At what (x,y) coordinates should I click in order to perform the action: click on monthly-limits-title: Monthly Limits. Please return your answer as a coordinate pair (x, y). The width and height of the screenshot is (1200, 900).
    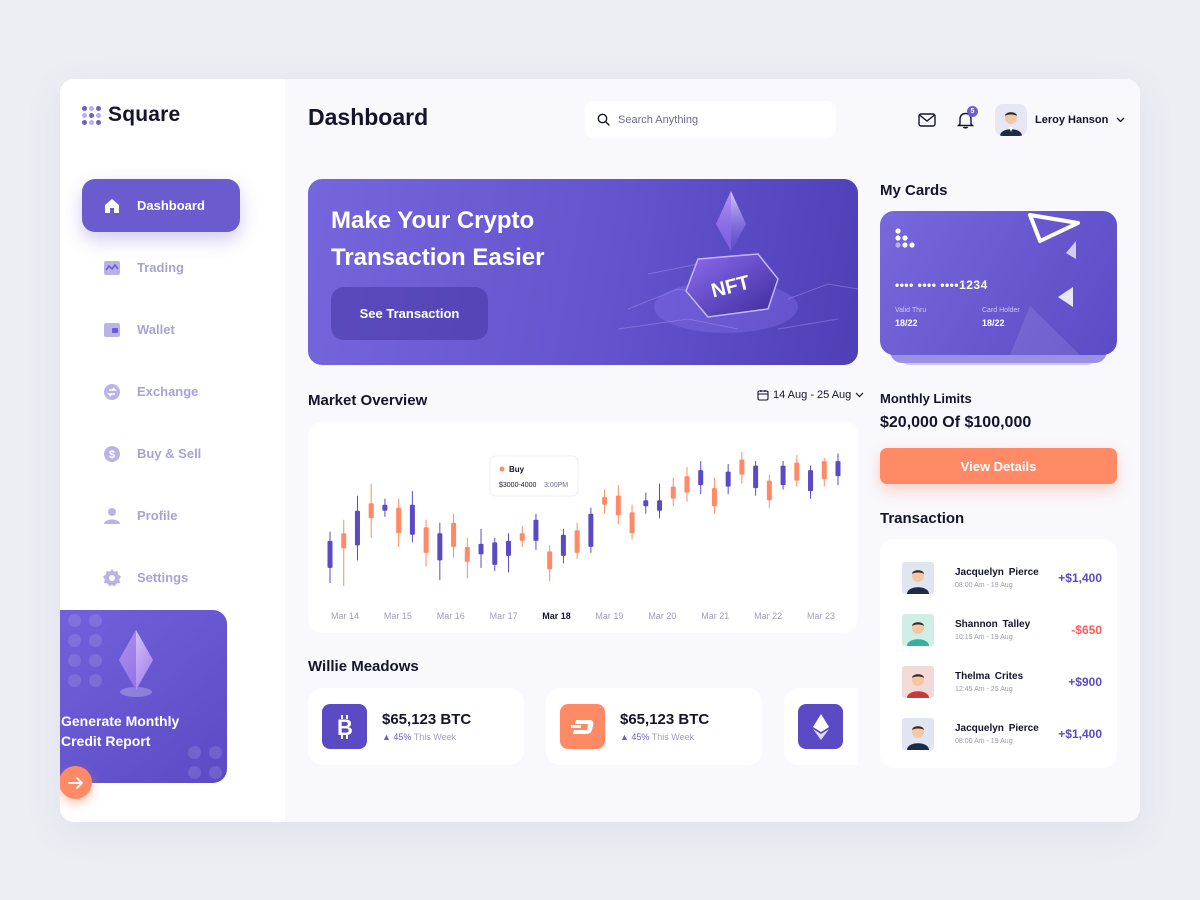
    Looking at the image, I should click on (926, 398).